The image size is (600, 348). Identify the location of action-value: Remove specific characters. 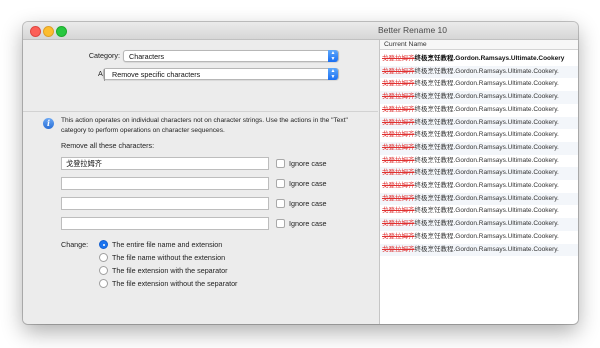
(156, 74).